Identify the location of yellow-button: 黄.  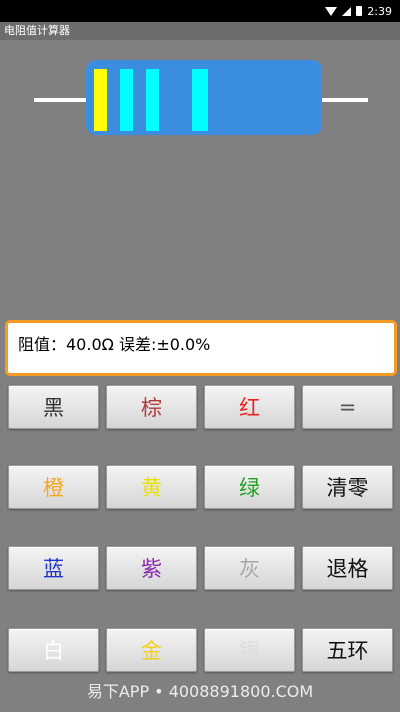
(151, 487).